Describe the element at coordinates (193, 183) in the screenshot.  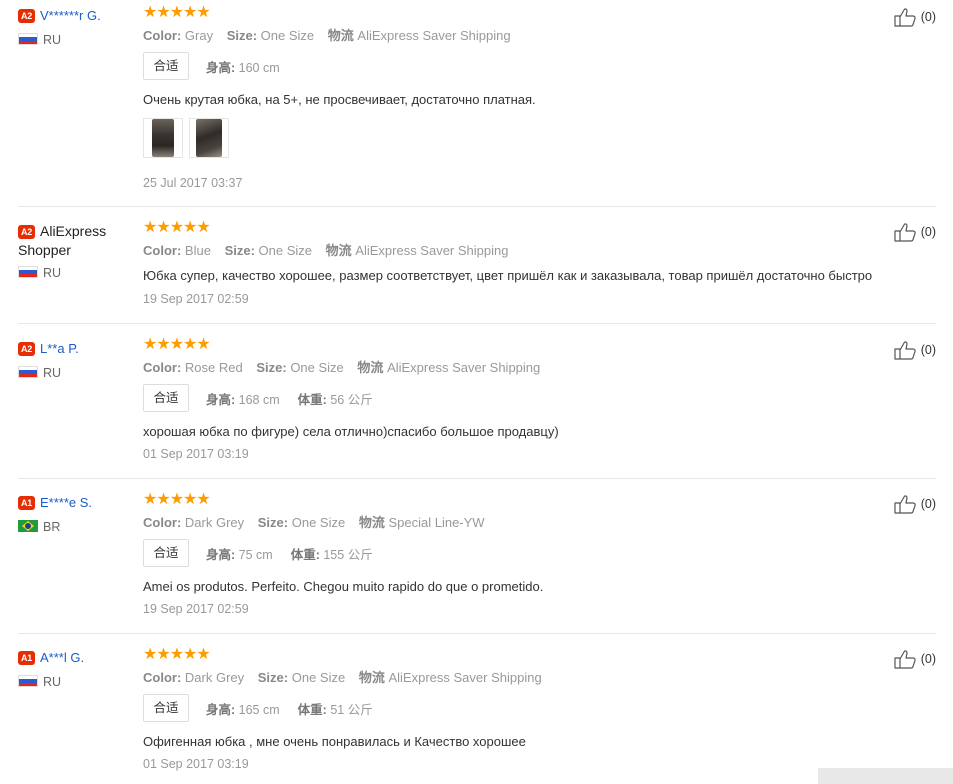
I see `review-date: 25 Jul 2017 03:37` at that location.